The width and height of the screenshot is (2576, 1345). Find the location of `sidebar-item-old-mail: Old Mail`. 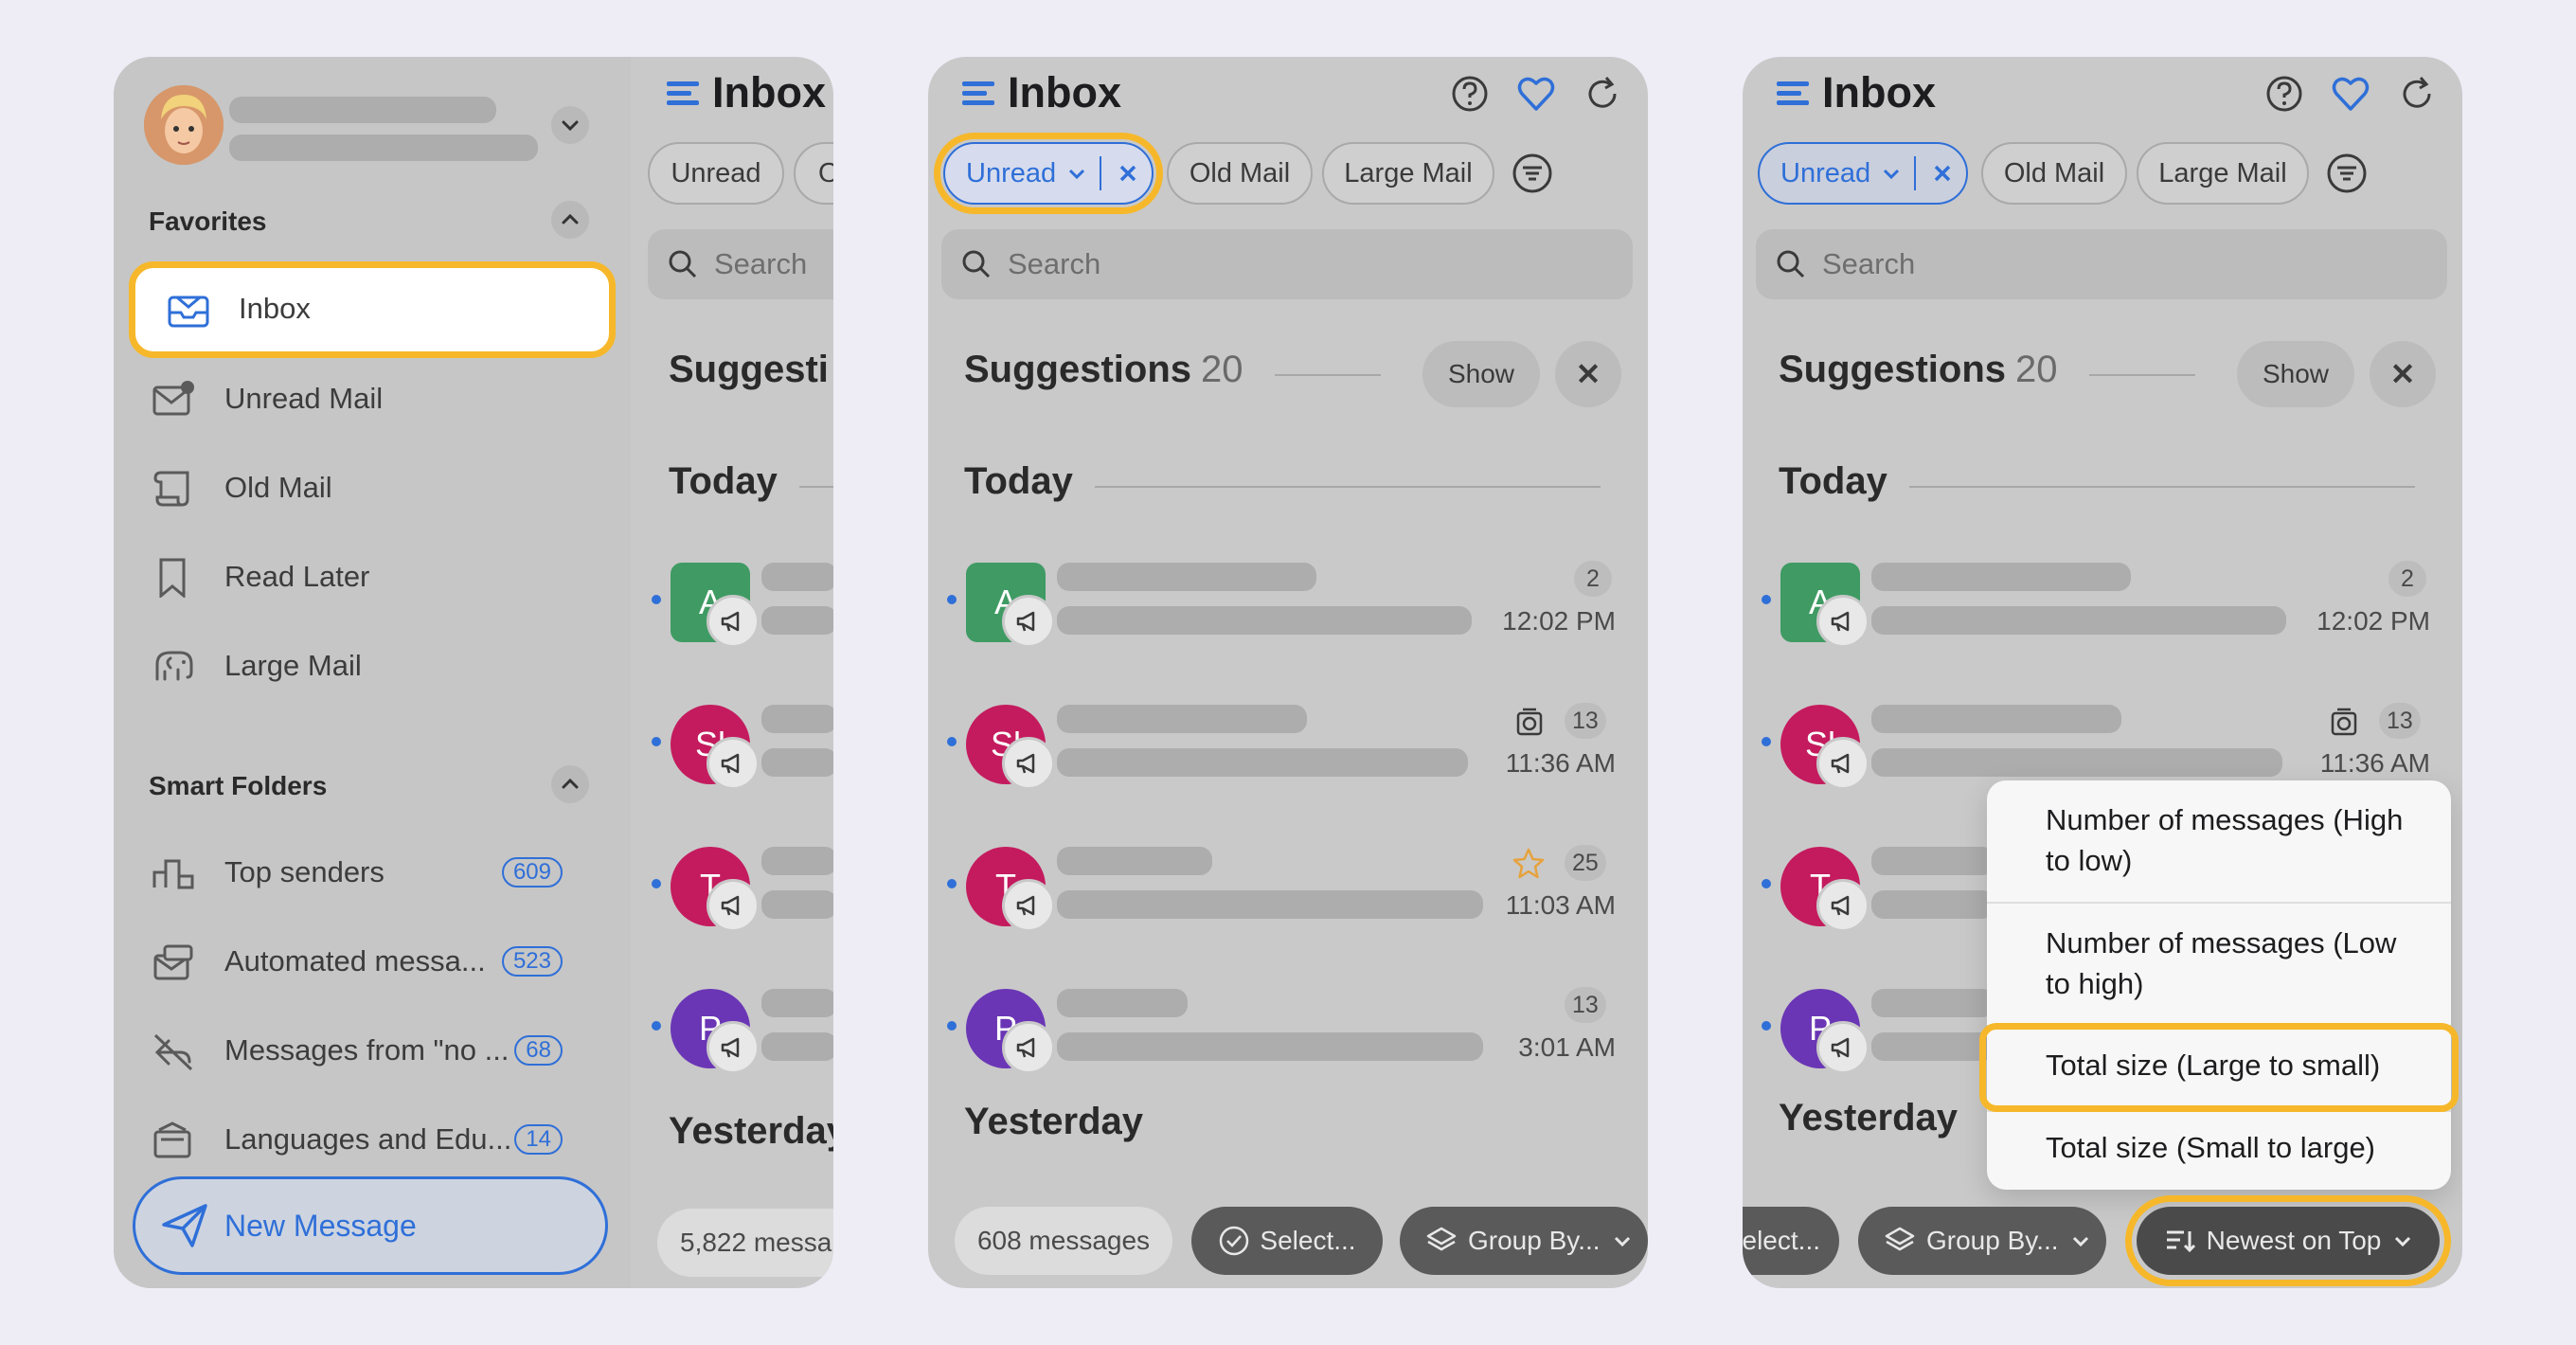

sidebar-item-old-mail: Old Mail is located at coordinates (348, 488).